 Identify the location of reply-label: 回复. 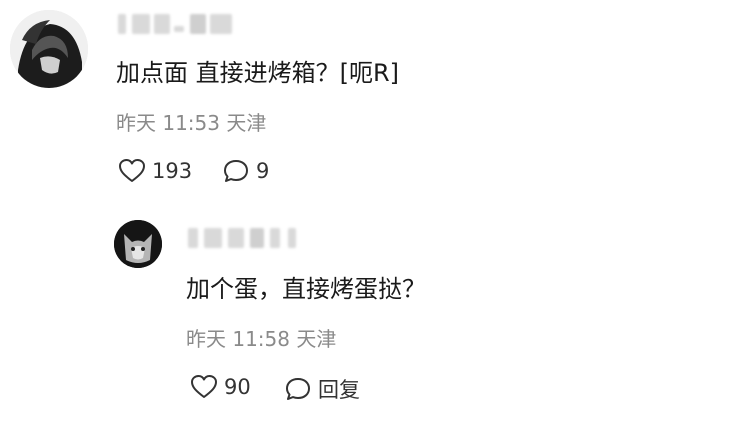
(339, 390).